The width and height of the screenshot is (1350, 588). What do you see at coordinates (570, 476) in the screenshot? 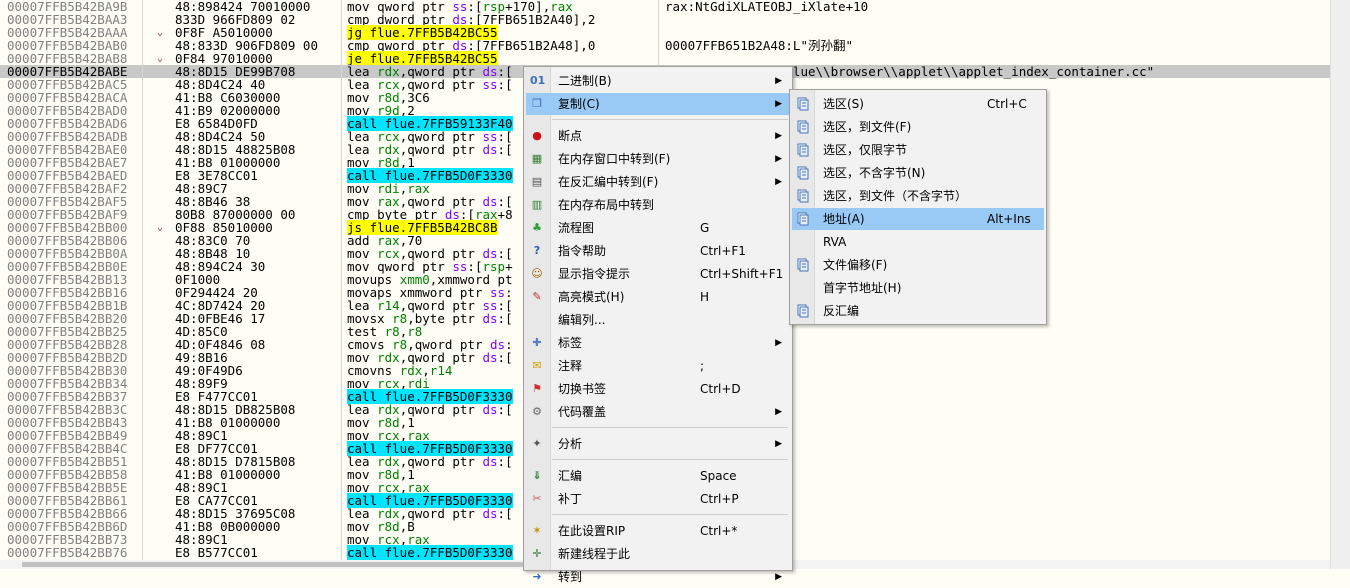
I see `menu-item-label: 汇编` at bounding box center [570, 476].